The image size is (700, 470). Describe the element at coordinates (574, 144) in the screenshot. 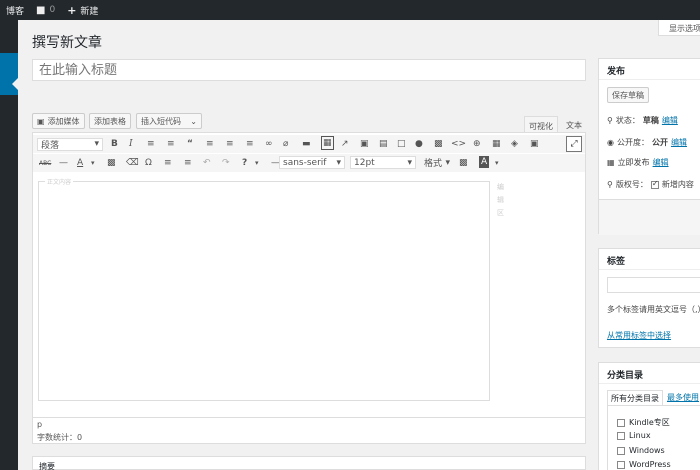

I see `fullscreen-icon: ⤢` at that location.